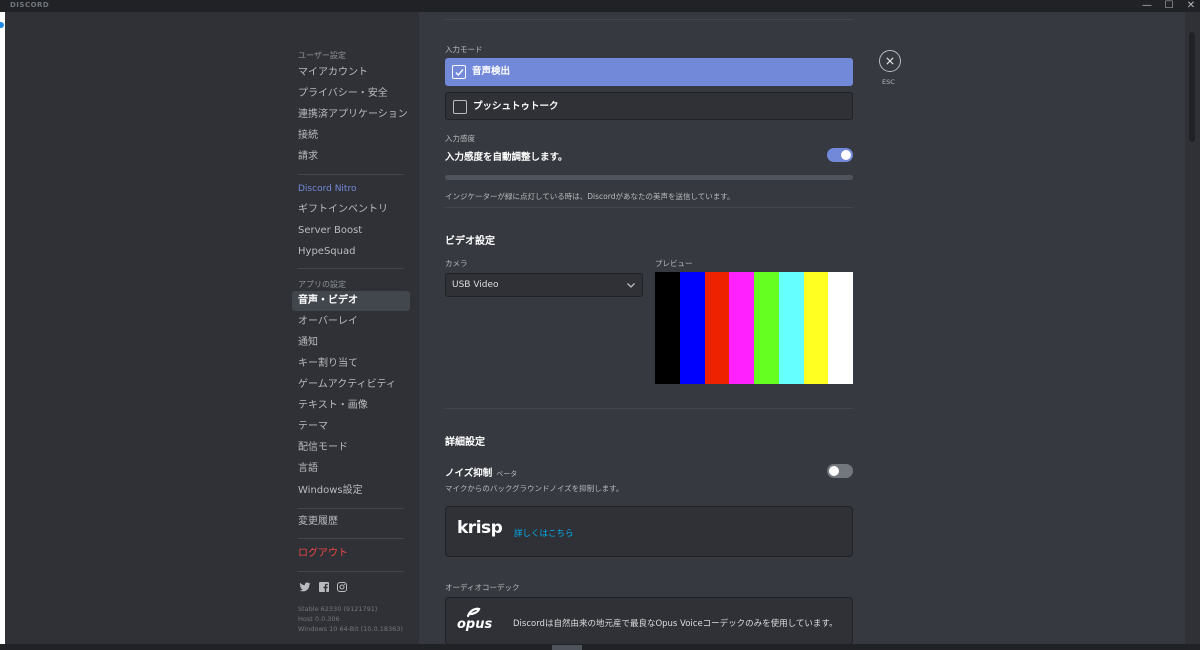 This screenshot has height=650, width=1200. Describe the element at coordinates (1190, 6) in the screenshot. I see `close-window-button: ✕` at that location.